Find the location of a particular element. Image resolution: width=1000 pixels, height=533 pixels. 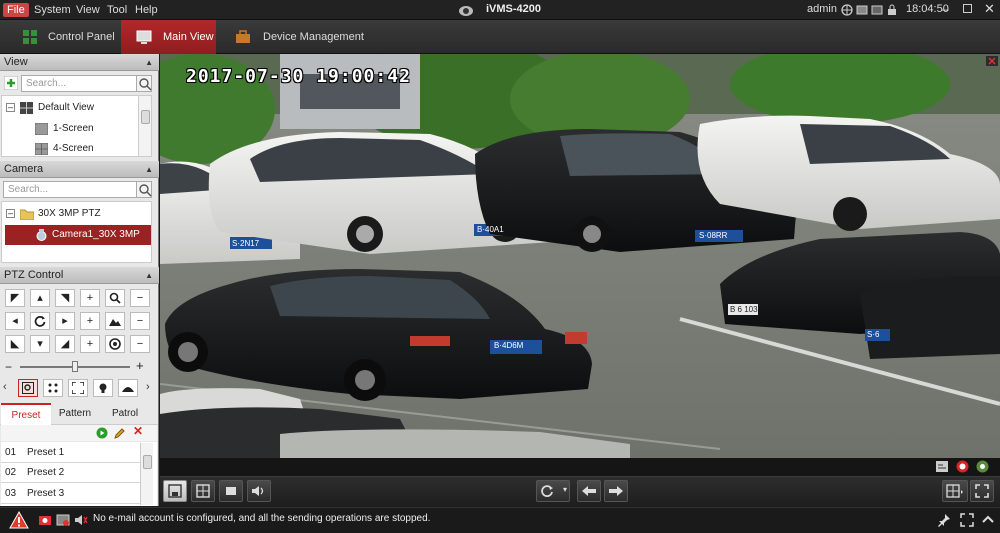

audio-button is located at coordinates (259, 491).